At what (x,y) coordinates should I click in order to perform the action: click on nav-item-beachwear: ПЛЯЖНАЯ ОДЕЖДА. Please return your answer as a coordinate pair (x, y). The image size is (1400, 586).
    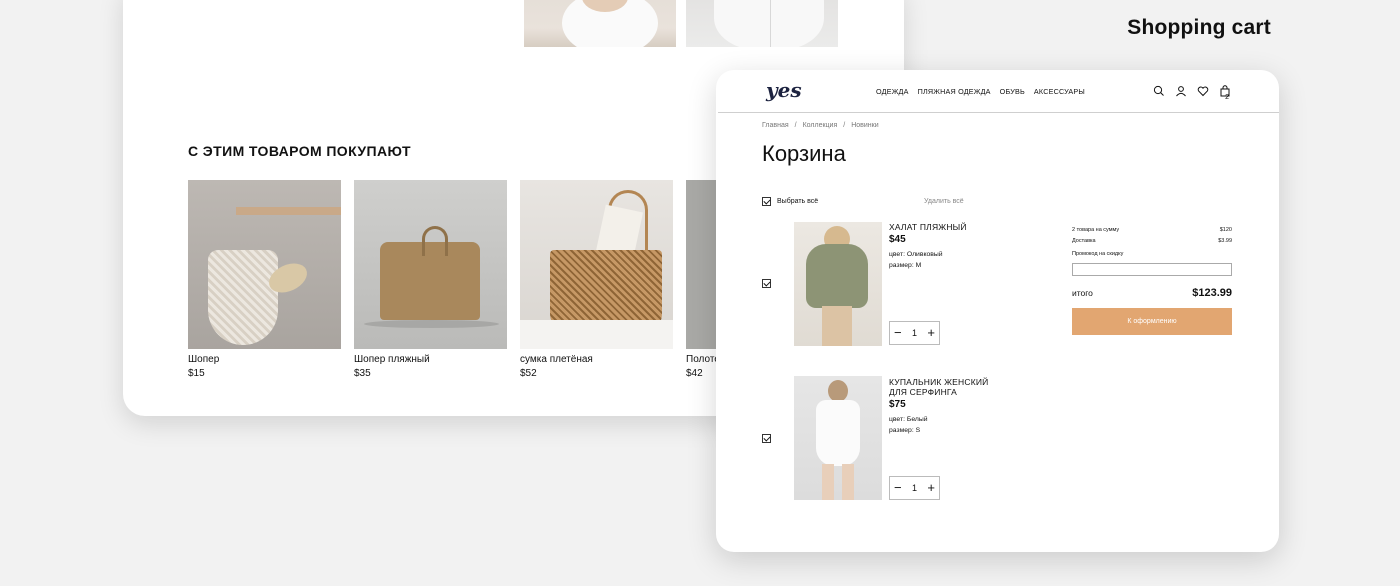
    Looking at the image, I should click on (954, 91).